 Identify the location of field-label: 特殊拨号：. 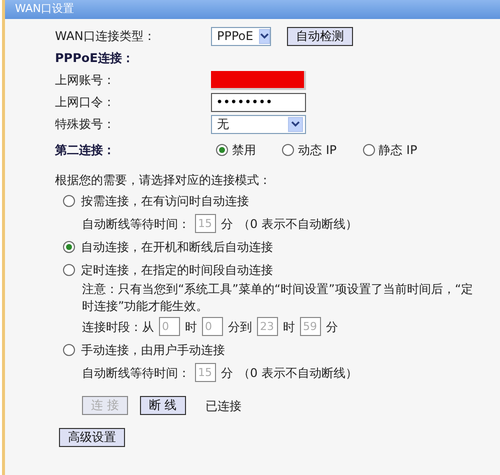
(85, 124).